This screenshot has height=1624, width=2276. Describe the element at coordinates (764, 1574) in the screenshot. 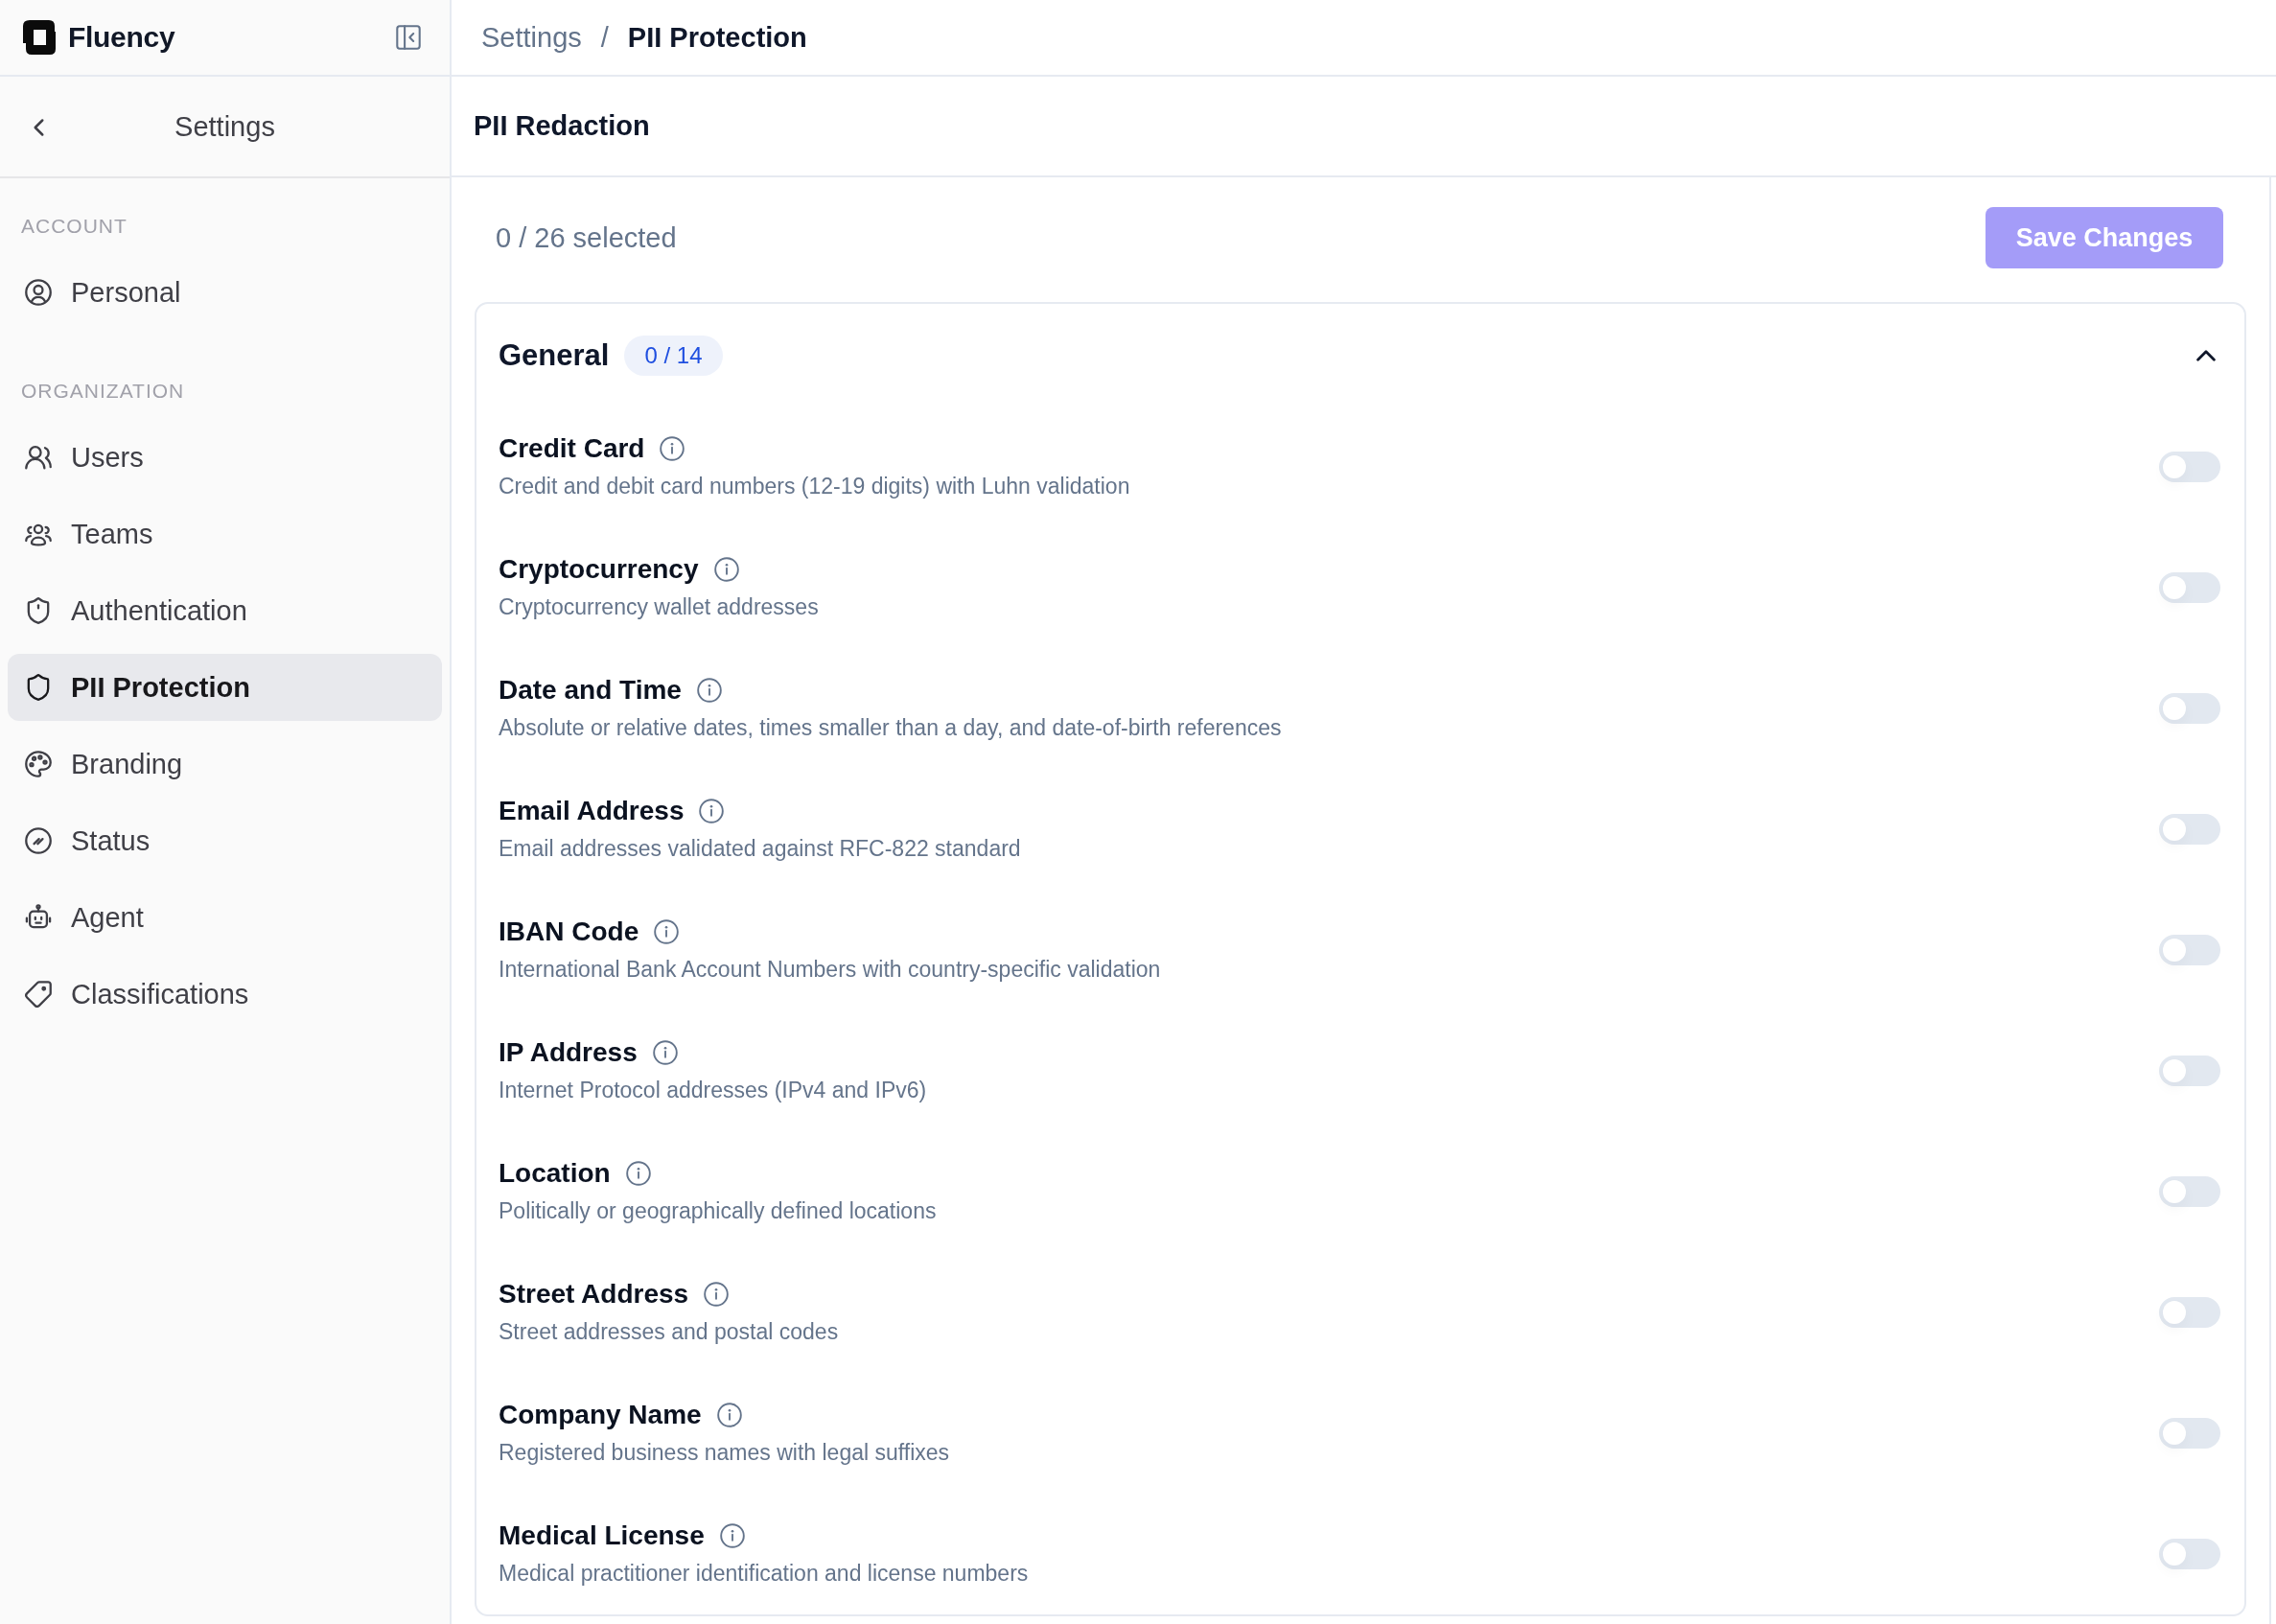

I see `option-description: Medical practitioner identification and license numbers` at that location.